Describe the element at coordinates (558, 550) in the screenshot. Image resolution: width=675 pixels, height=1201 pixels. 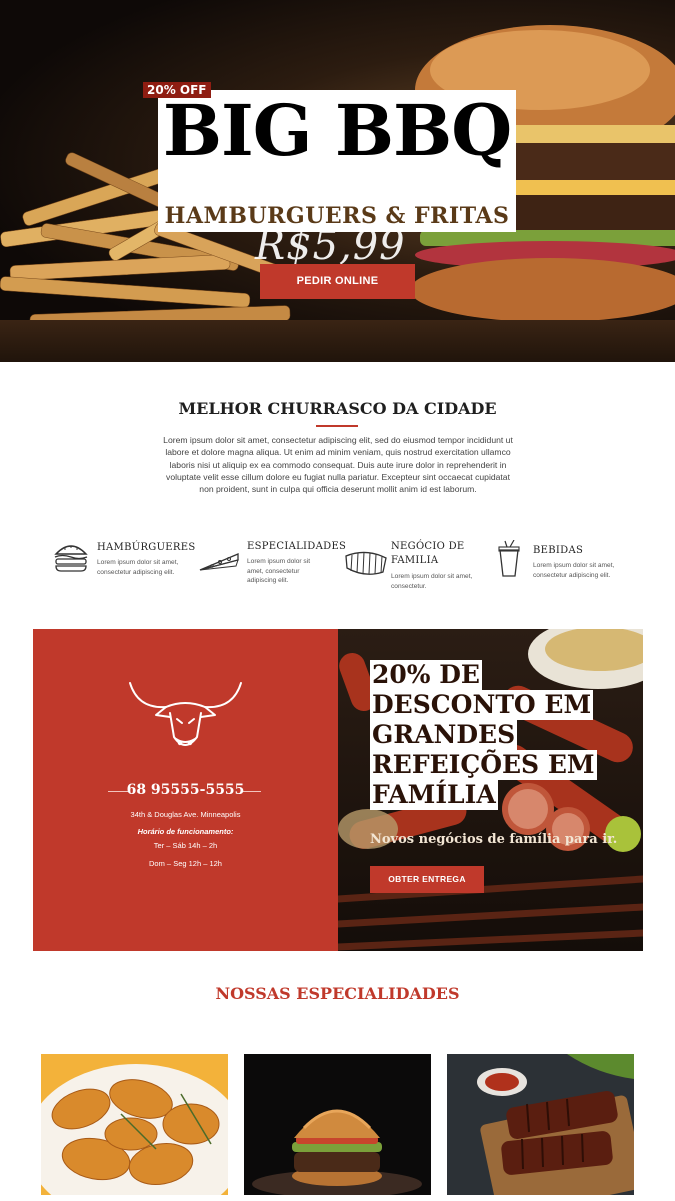
I see `feature-title: BEBIDAS` at that location.